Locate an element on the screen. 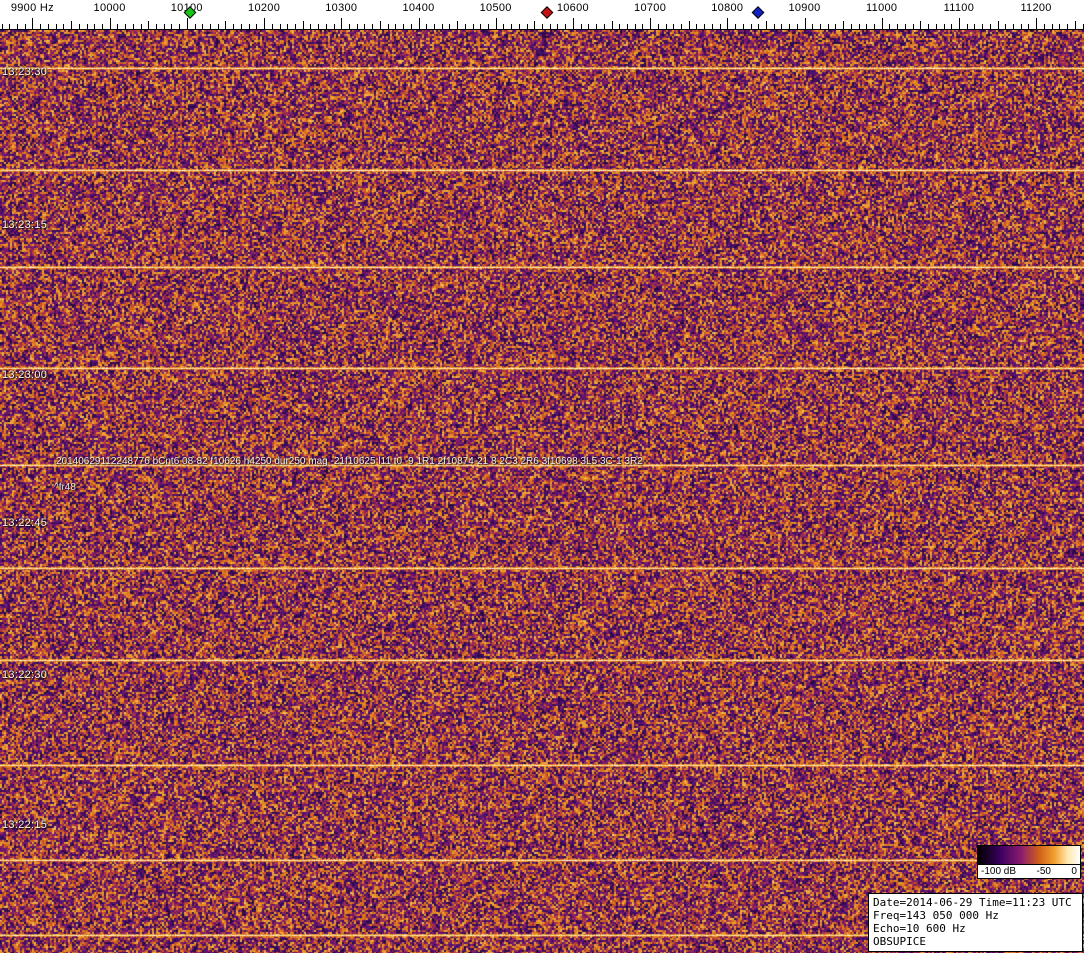  freq-tick-label: 11100 is located at coordinates (959, 8).